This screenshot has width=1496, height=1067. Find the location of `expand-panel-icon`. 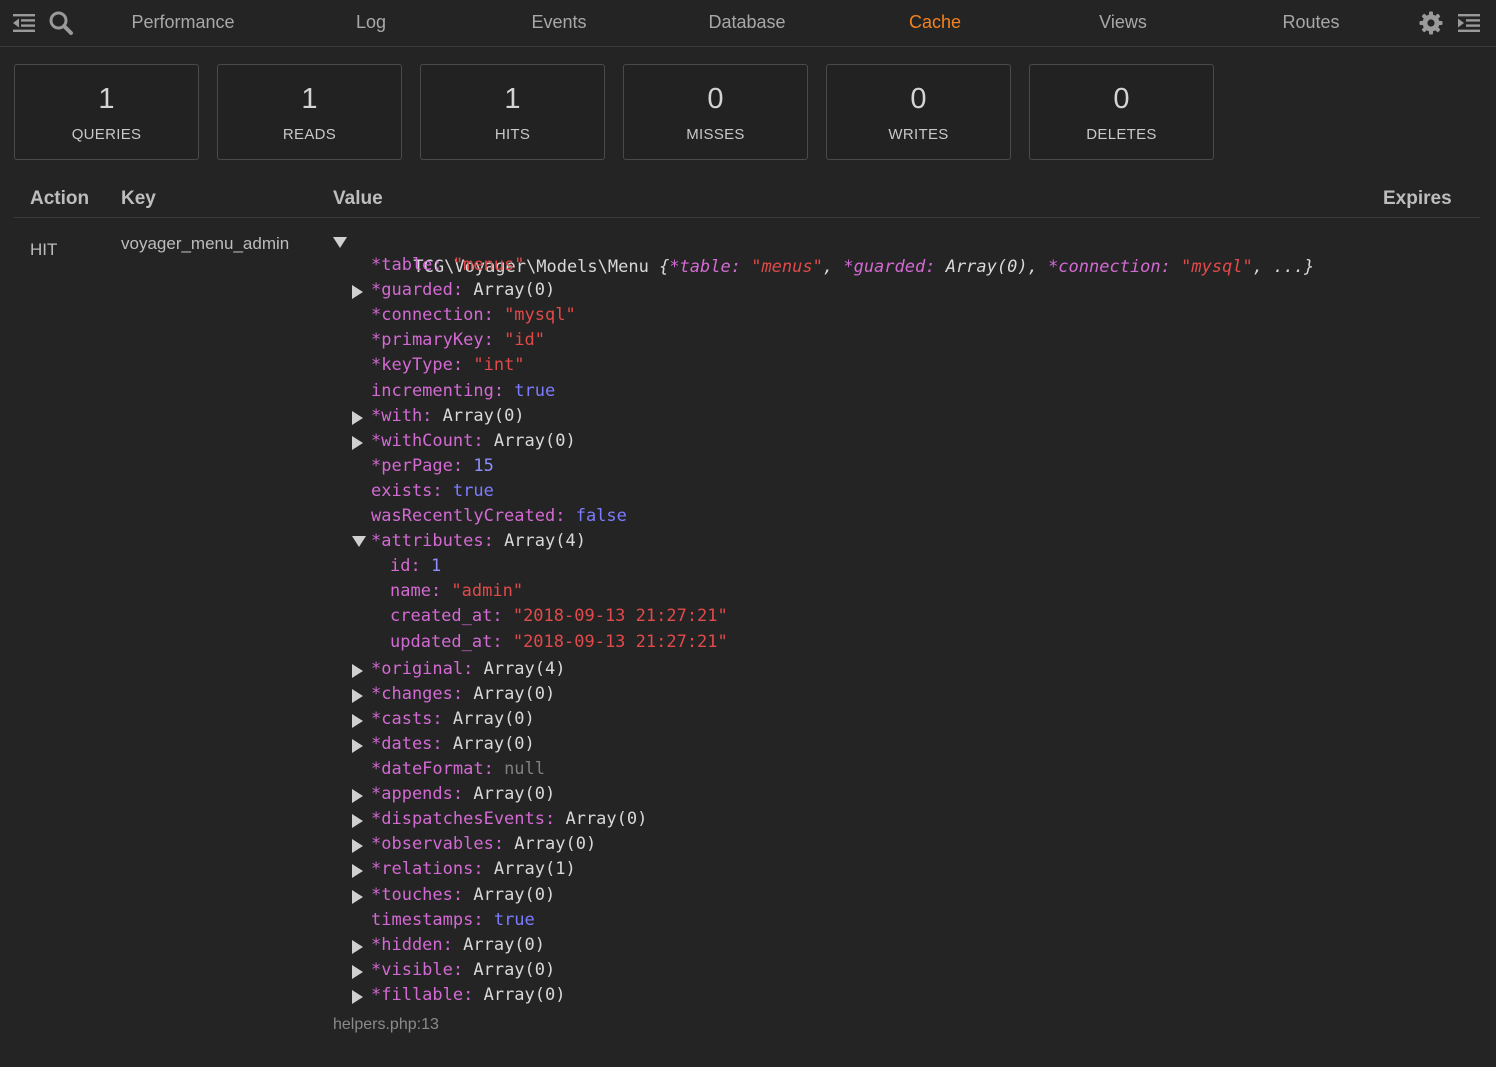

expand-panel-icon is located at coordinates (1469, 23).